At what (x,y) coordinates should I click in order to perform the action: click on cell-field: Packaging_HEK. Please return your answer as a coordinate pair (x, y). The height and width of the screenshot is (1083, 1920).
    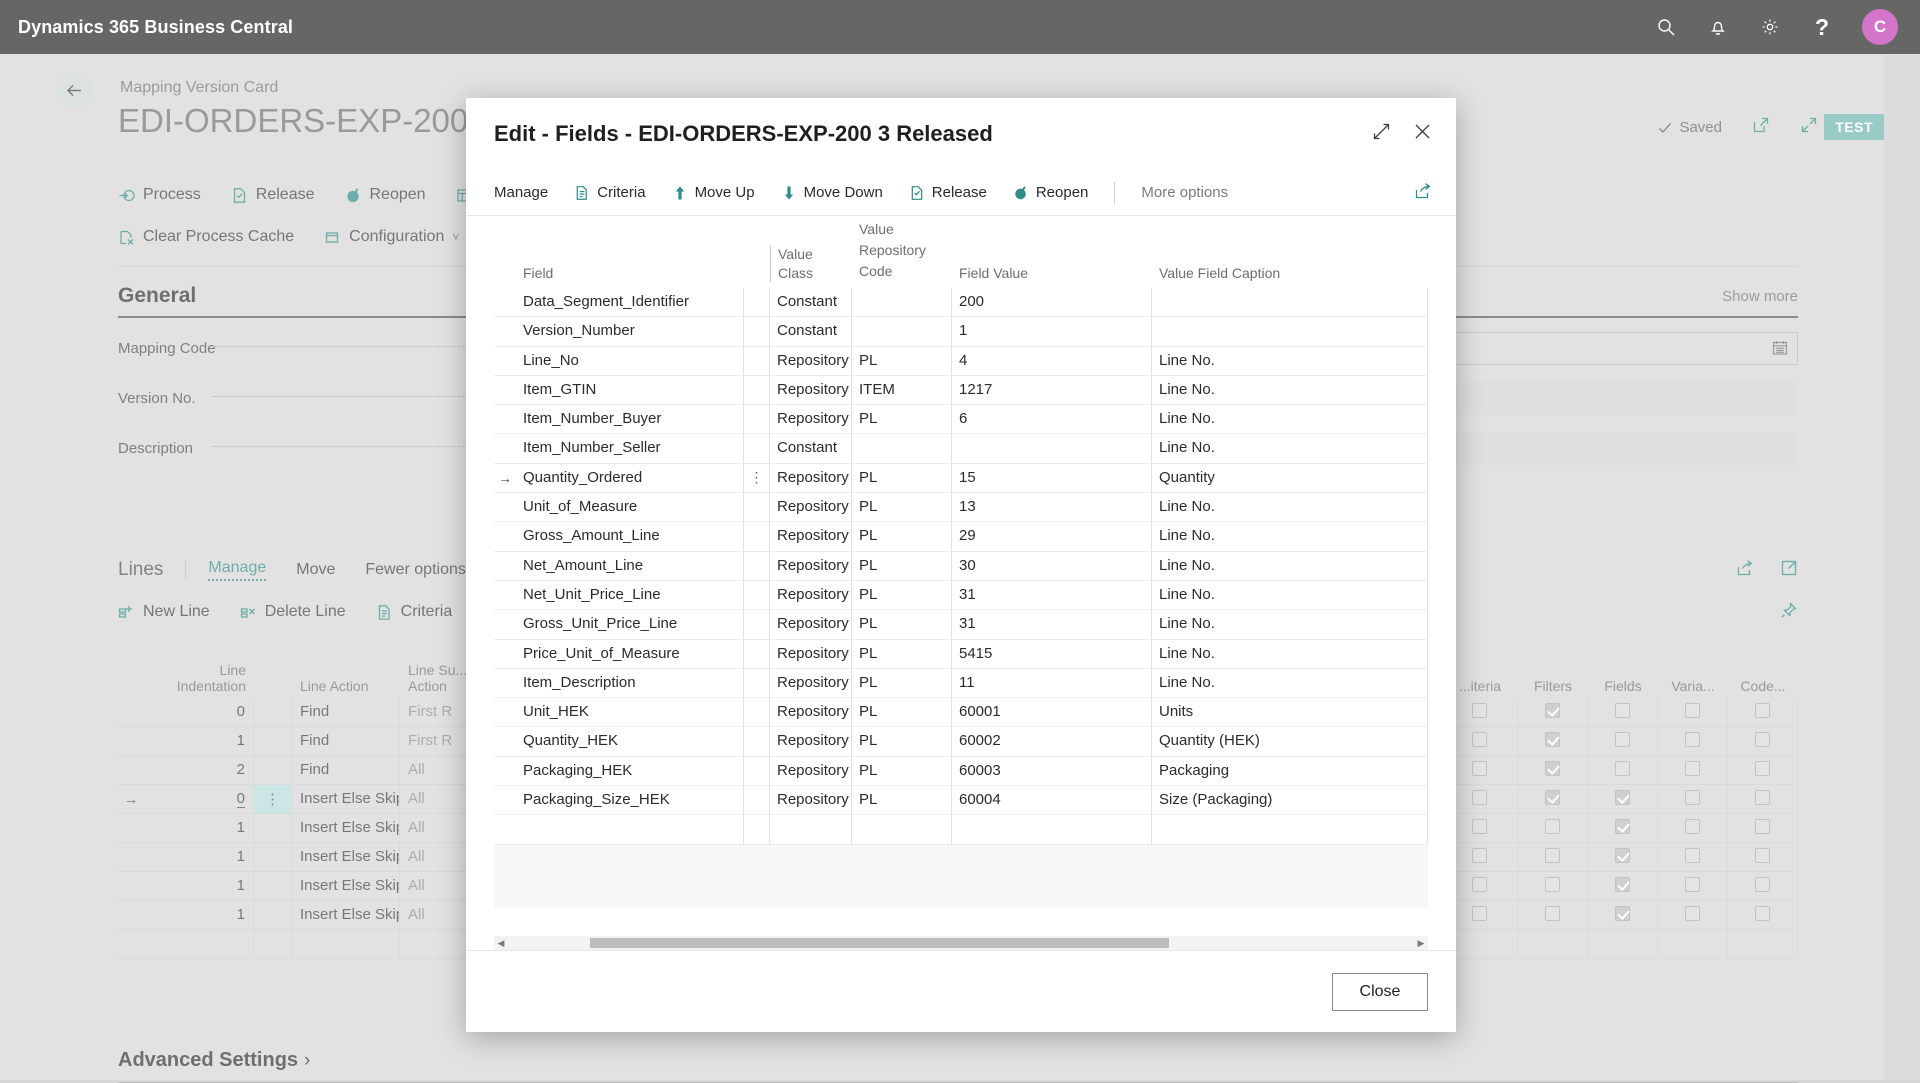
    Looking at the image, I should click on (630, 771).